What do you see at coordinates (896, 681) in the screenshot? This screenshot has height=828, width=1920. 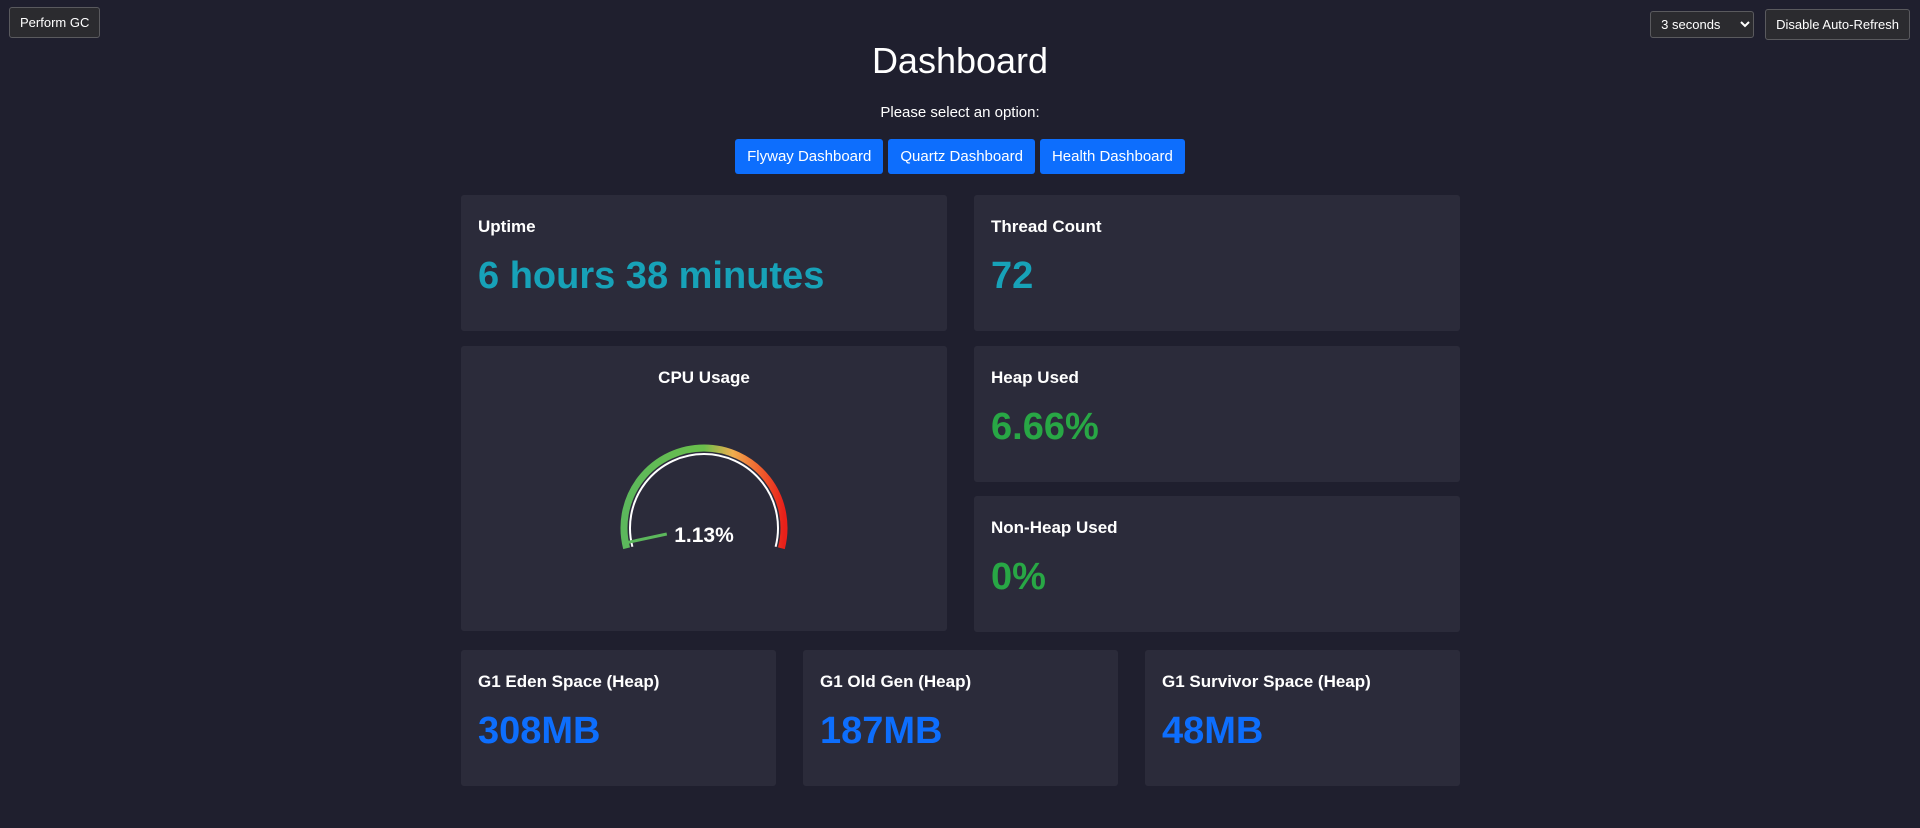 I see `old-gen-title: G1 Old Gen (Heap)` at bounding box center [896, 681].